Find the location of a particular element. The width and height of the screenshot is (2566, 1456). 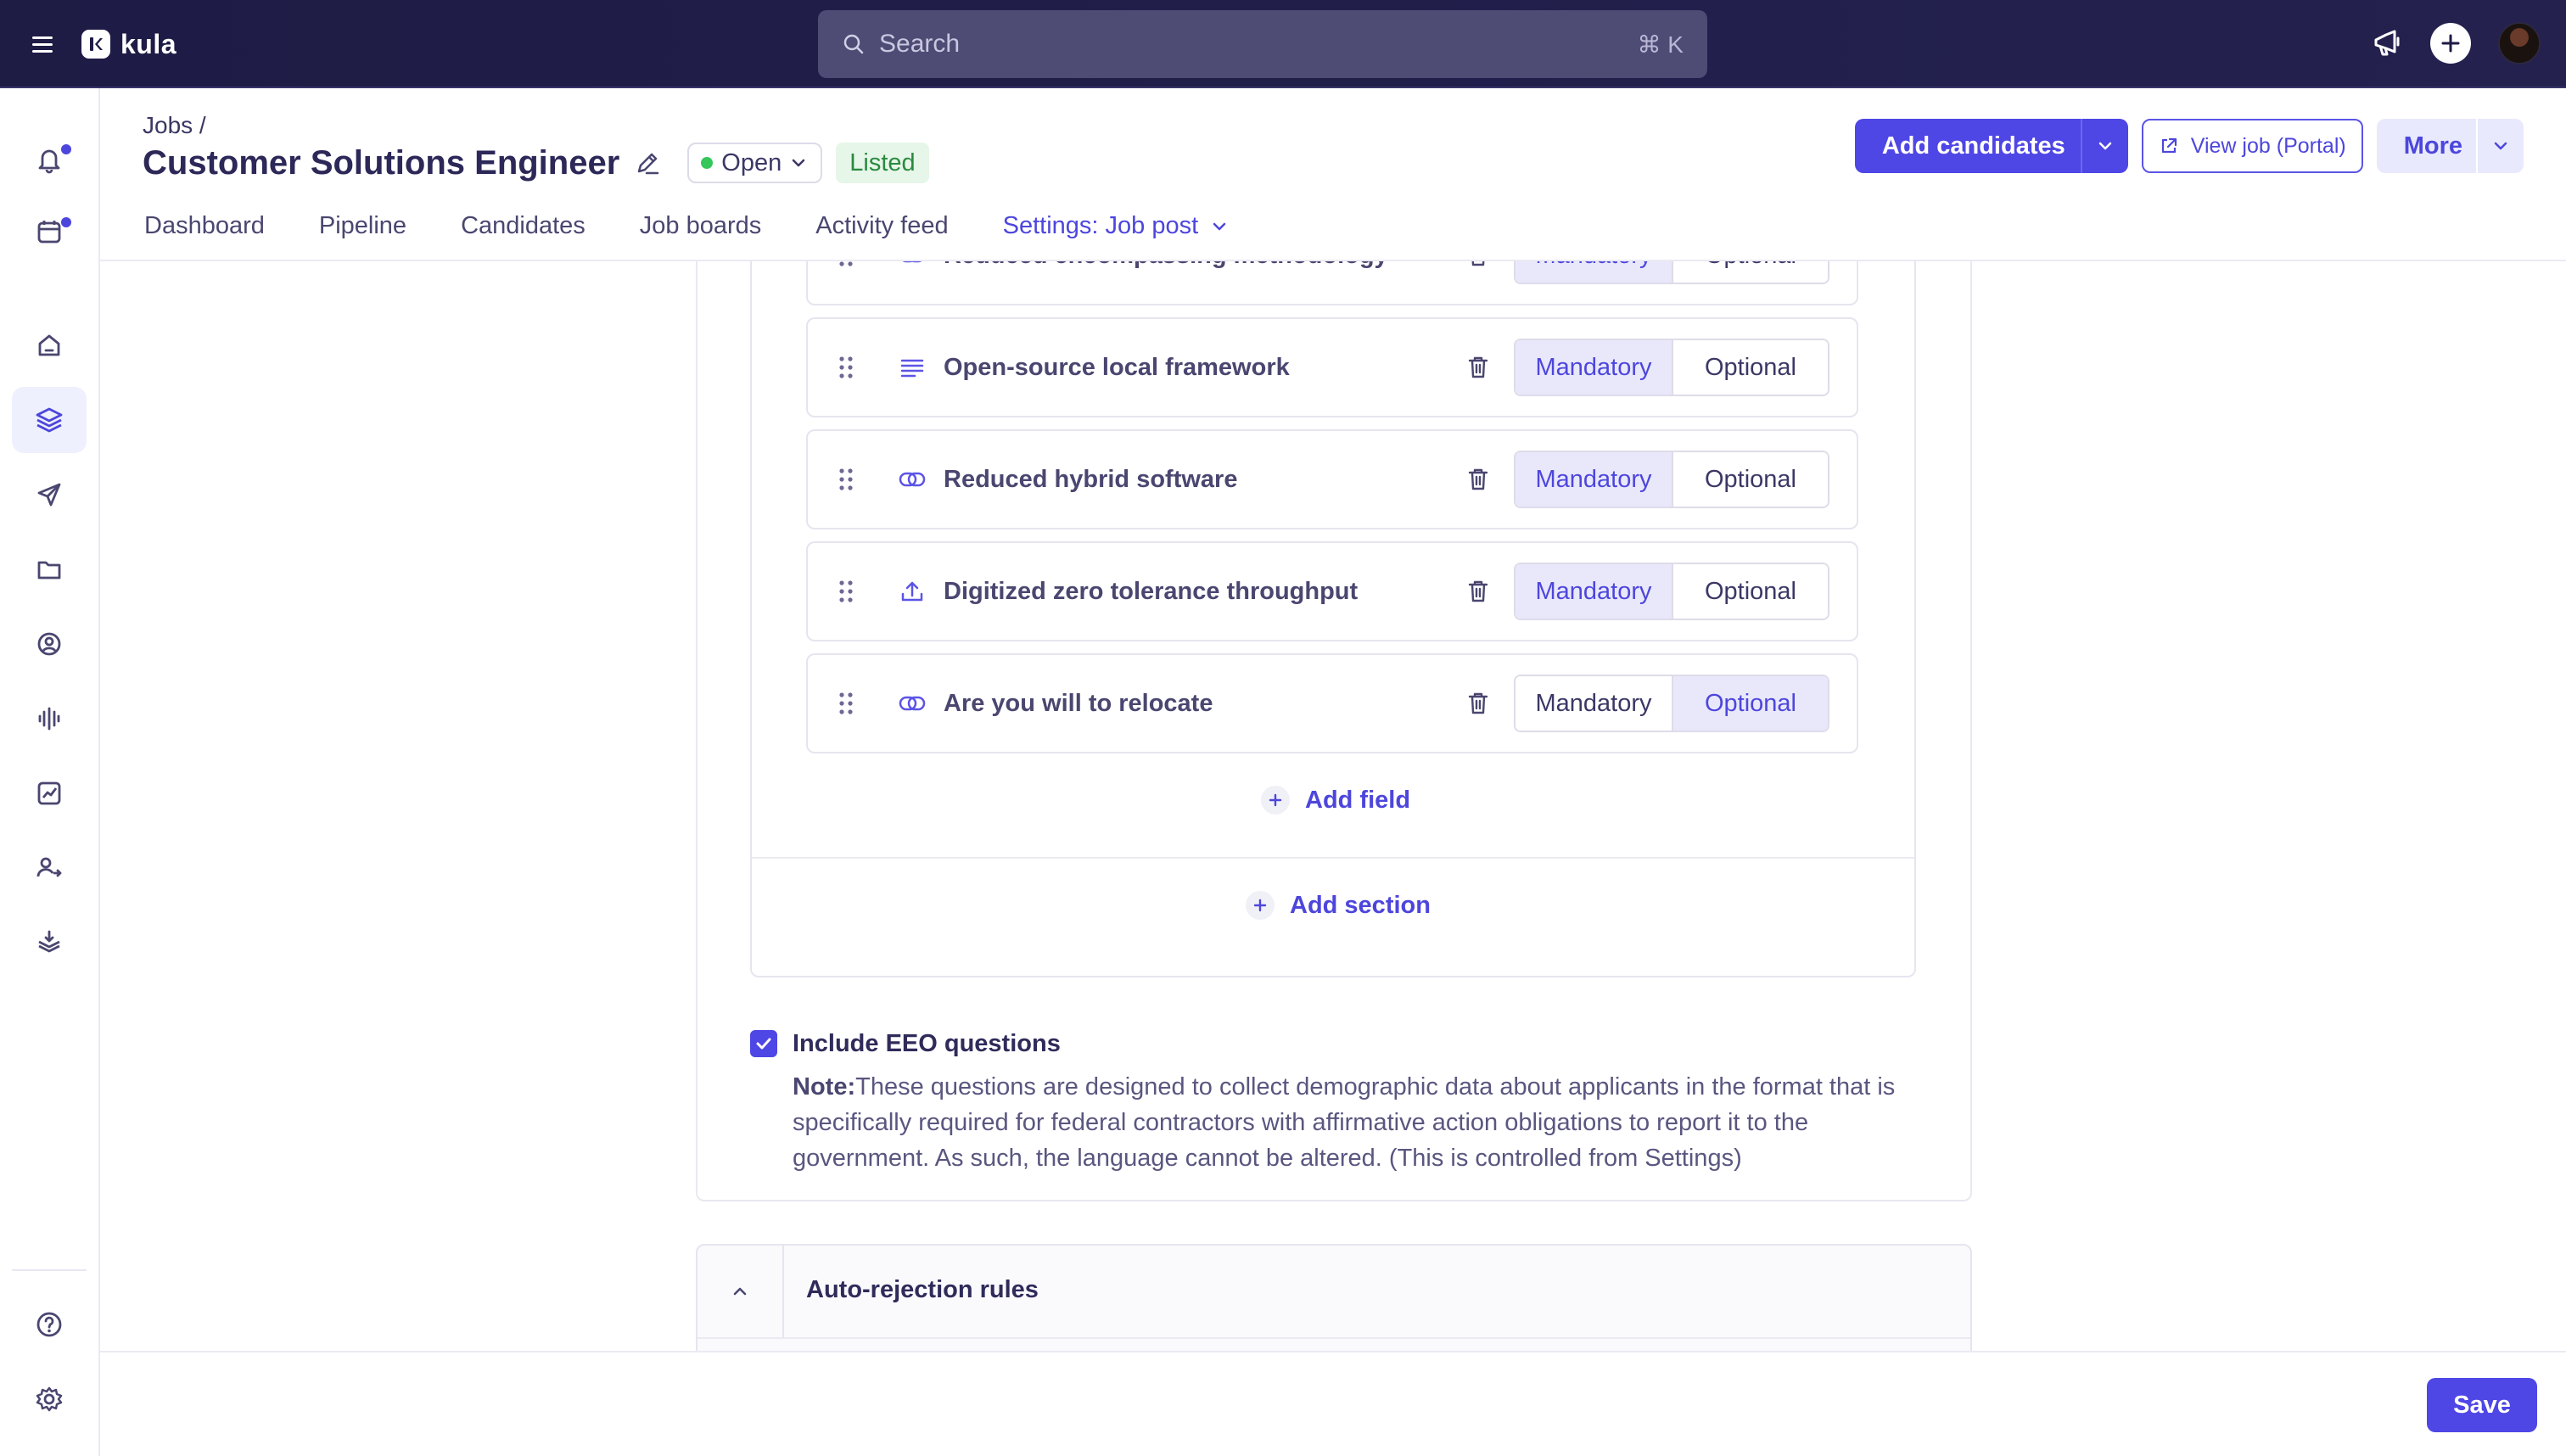

tab-job-boards: Job boards is located at coordinates (701, 234).